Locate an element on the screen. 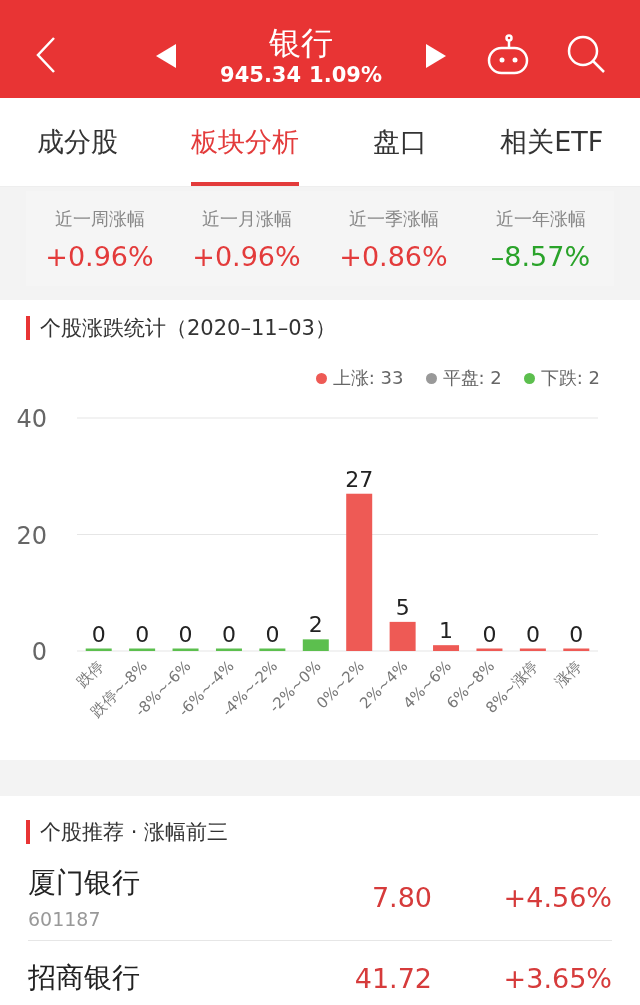  category-label: 涨停 is located at coordinates (568, 674).